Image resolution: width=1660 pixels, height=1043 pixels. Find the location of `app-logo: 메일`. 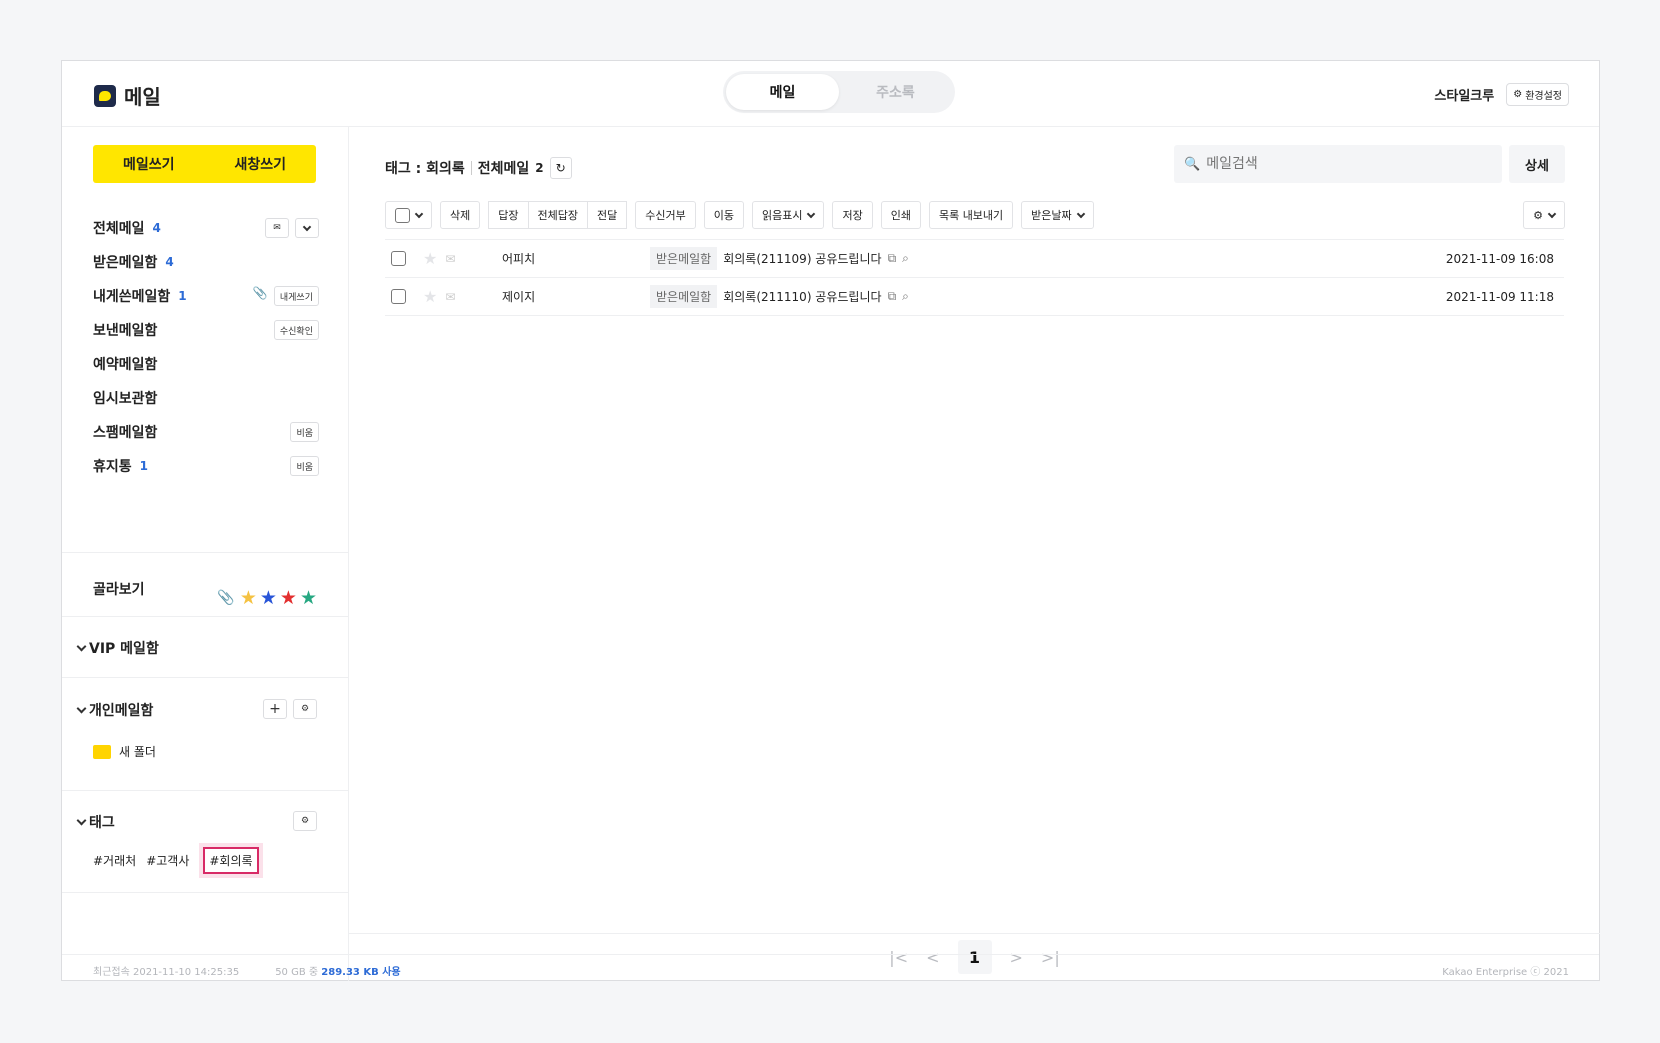

app-logo: 메일 is located at coordinates (127, 95).